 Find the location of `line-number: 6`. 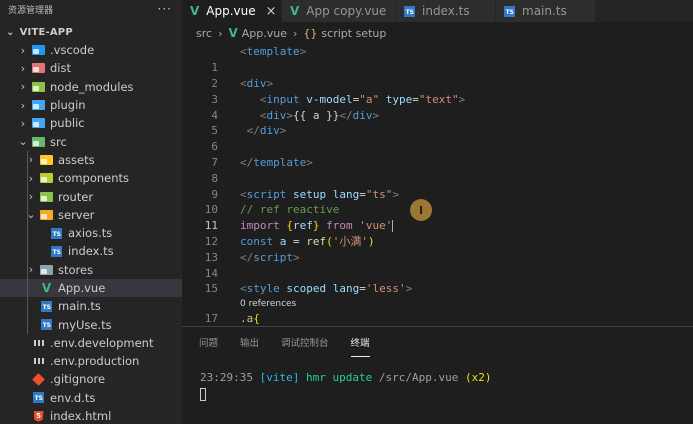

line-number: 6 is located at coordinates (214, 147).